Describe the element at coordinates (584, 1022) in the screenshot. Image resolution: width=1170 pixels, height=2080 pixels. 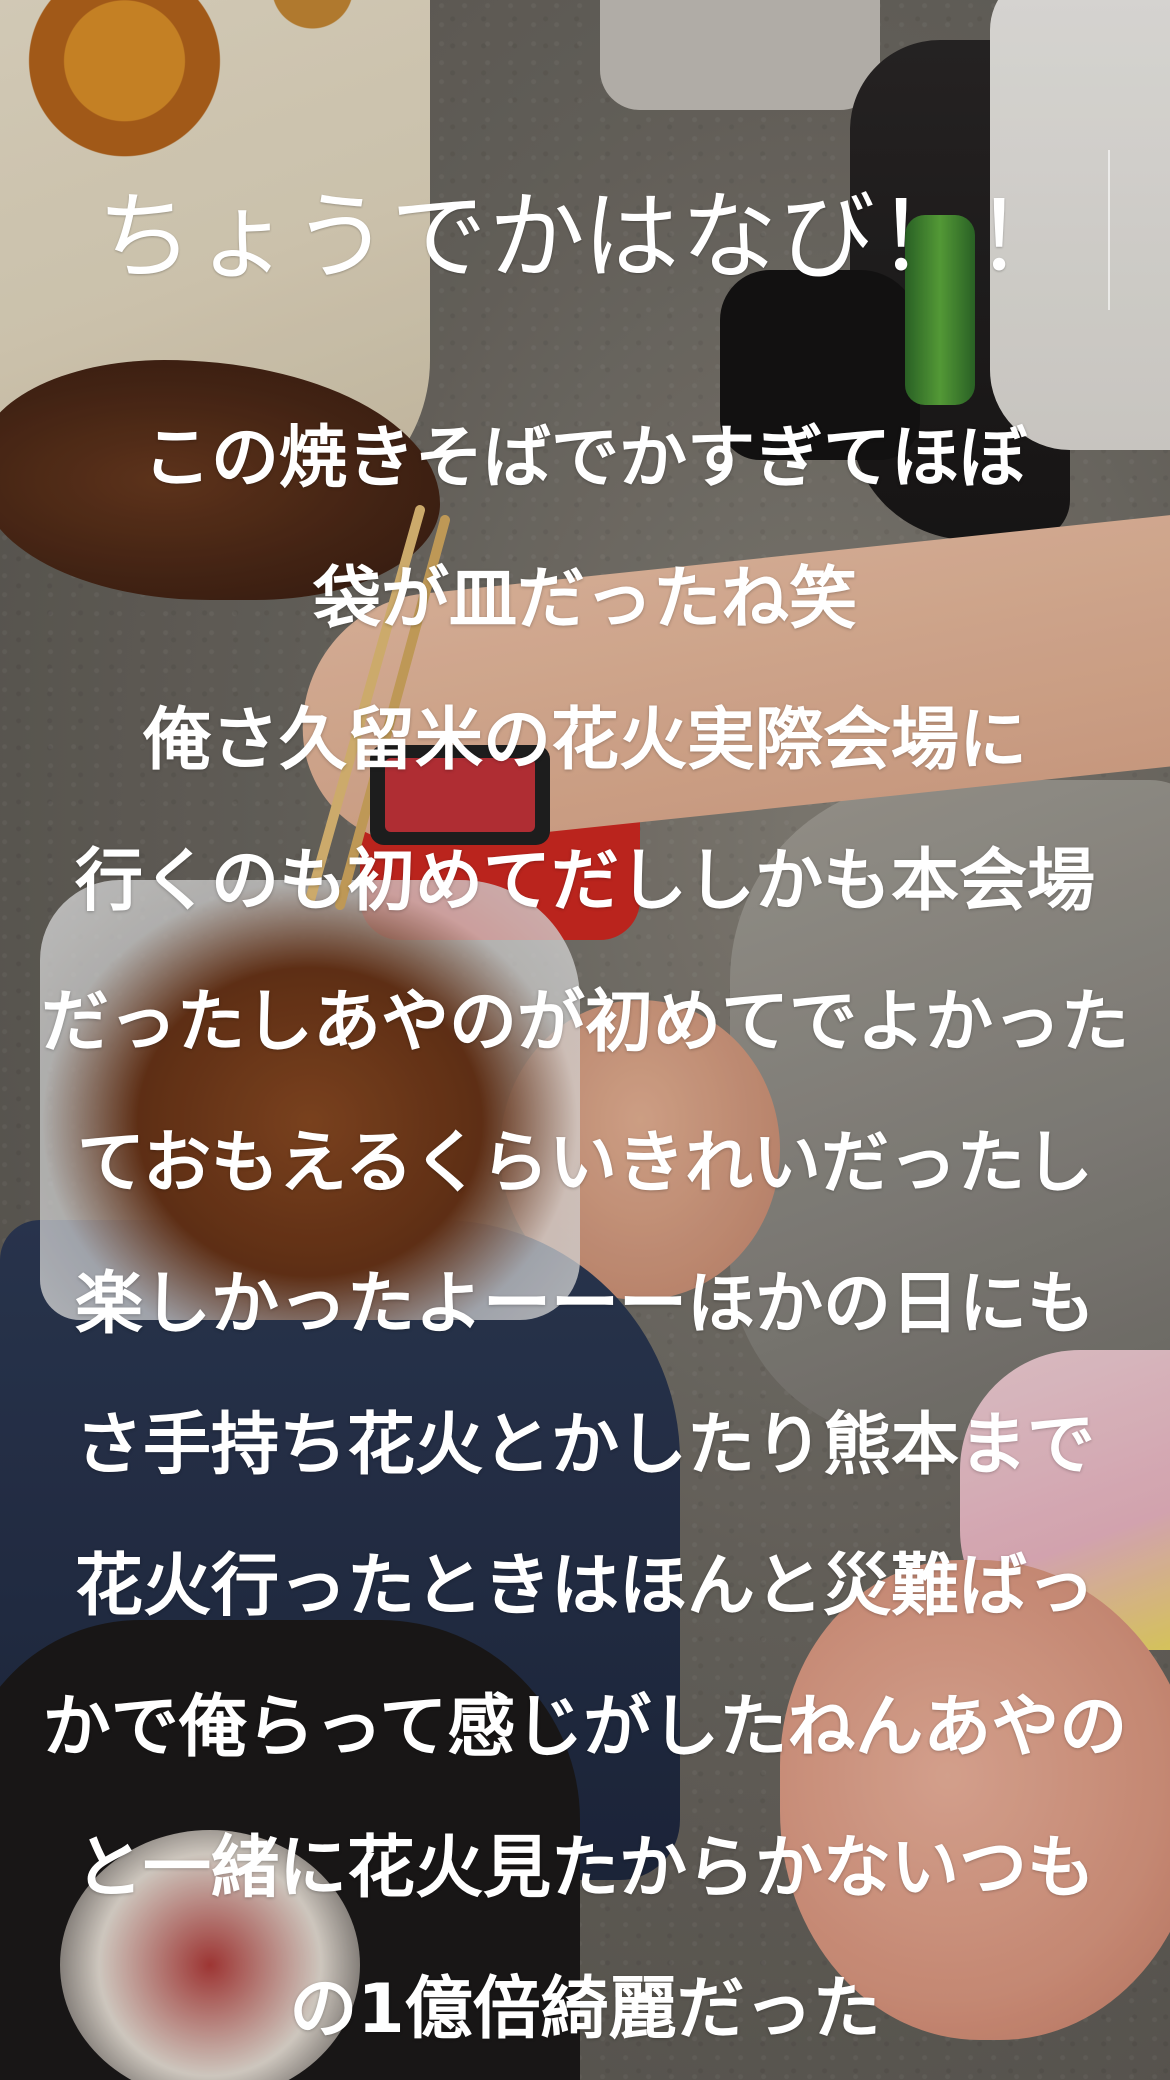
I see `caption-line: だったしあやのが初めてでよかった` at that location.